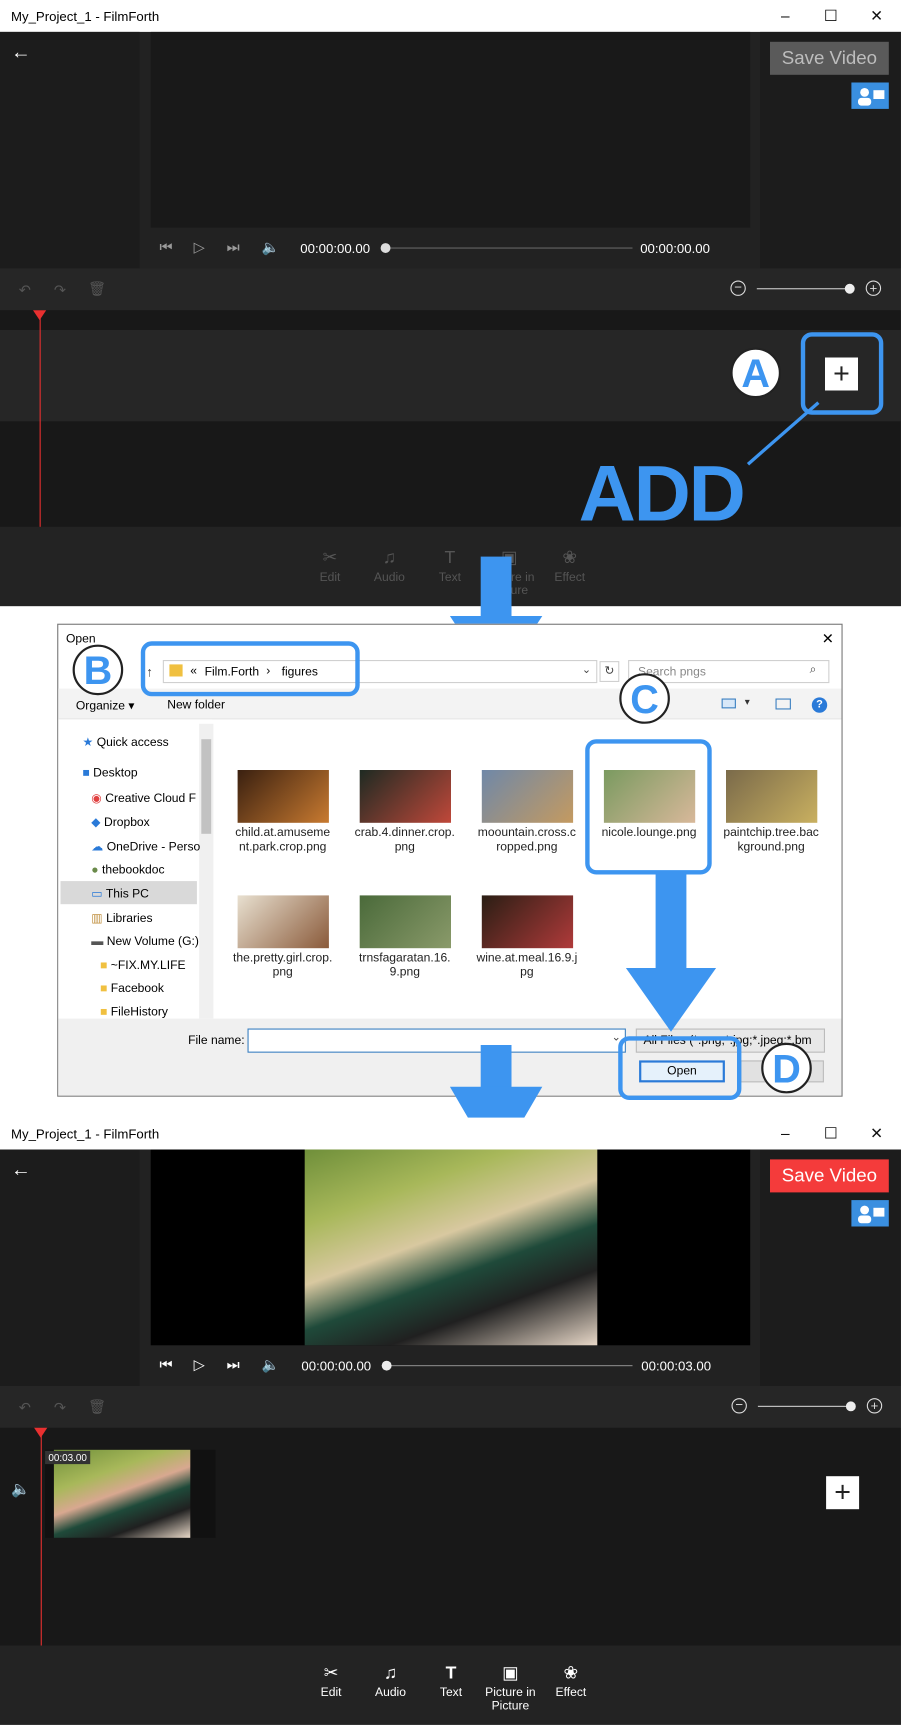 The width and height of the screenshot is (901, 1725). What do you see at coordinates (843, 1493) in the screenshot?
I see `add-media-button: +` at bounding box center [843, 1493].